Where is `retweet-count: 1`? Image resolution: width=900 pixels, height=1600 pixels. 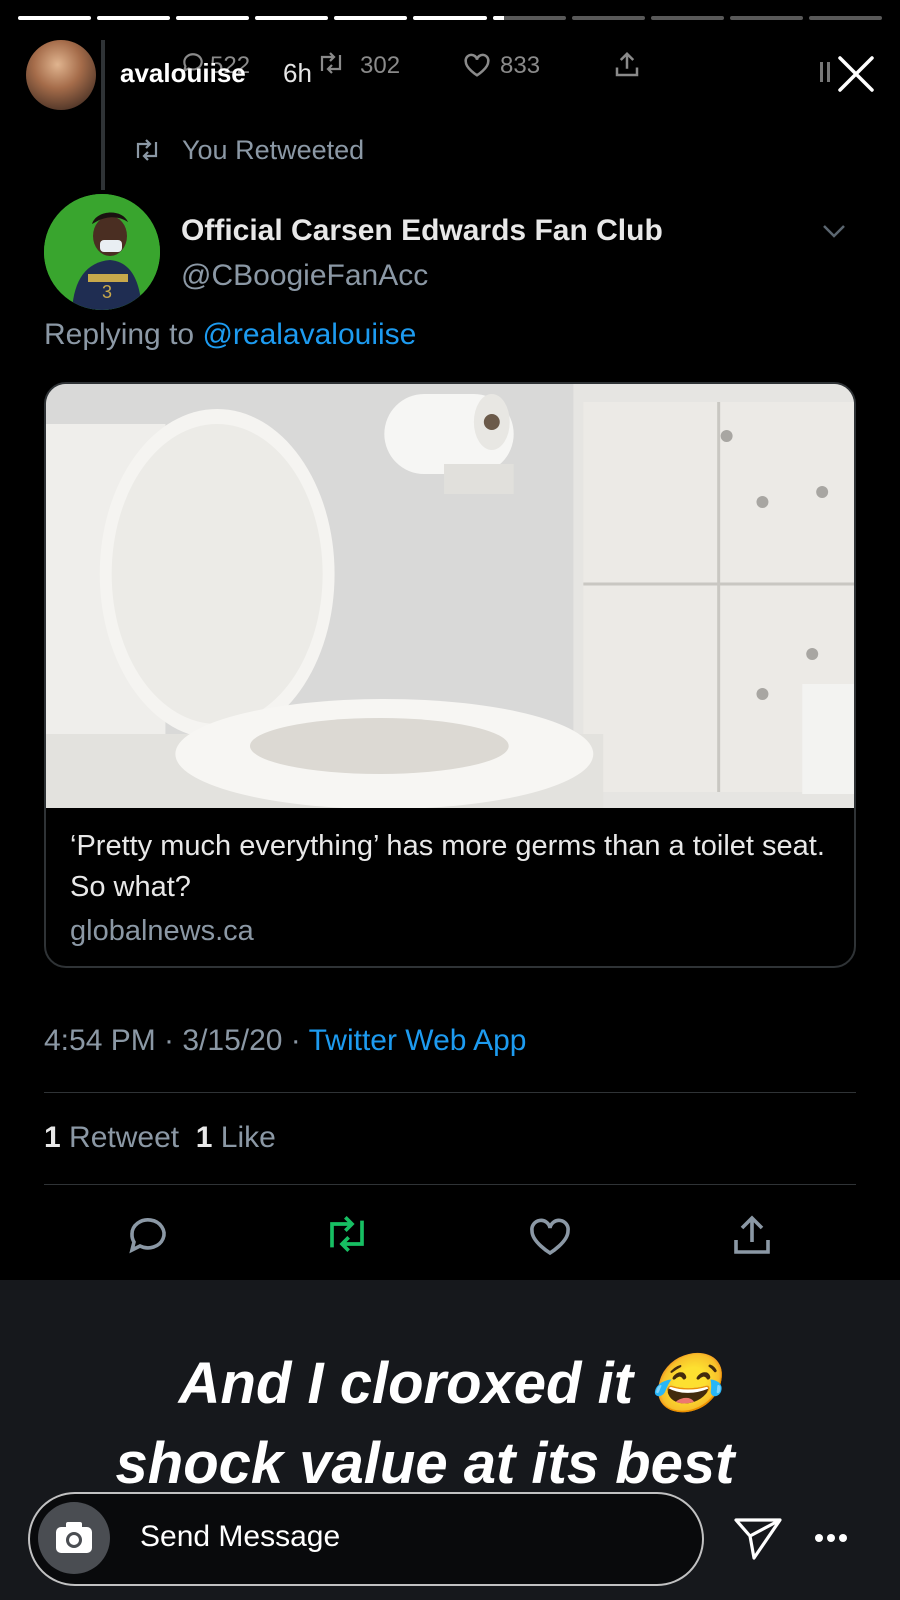 retweet-count: 1 is located at coordinates (52, 1137).